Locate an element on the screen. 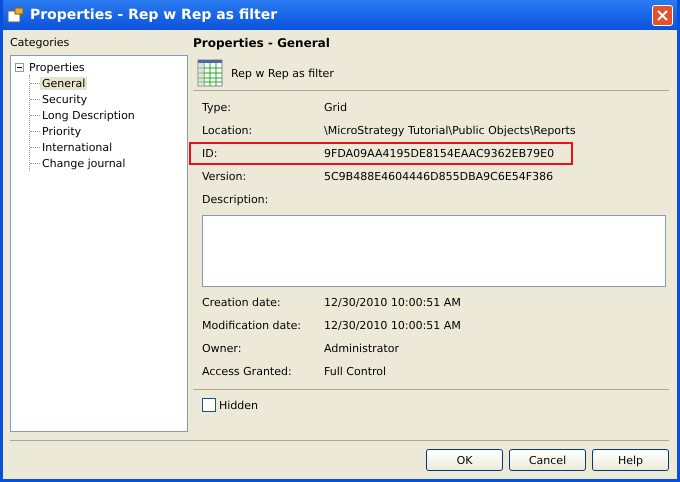  property-label: Modification date: is located at coordinates (252, 325).